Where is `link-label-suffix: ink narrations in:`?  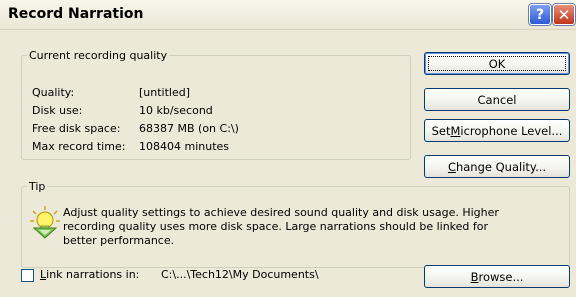 link-label-suffix: ink narrations in: is located at coordinates (93, 274).